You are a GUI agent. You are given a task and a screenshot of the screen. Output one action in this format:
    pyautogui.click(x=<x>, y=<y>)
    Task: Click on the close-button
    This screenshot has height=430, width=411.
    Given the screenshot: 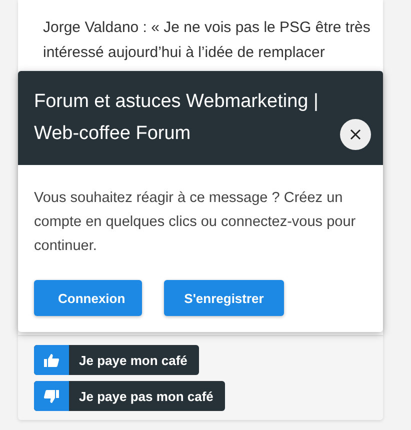 What is the action you would take?
    pyautogui.click(x=355, y=134)
    